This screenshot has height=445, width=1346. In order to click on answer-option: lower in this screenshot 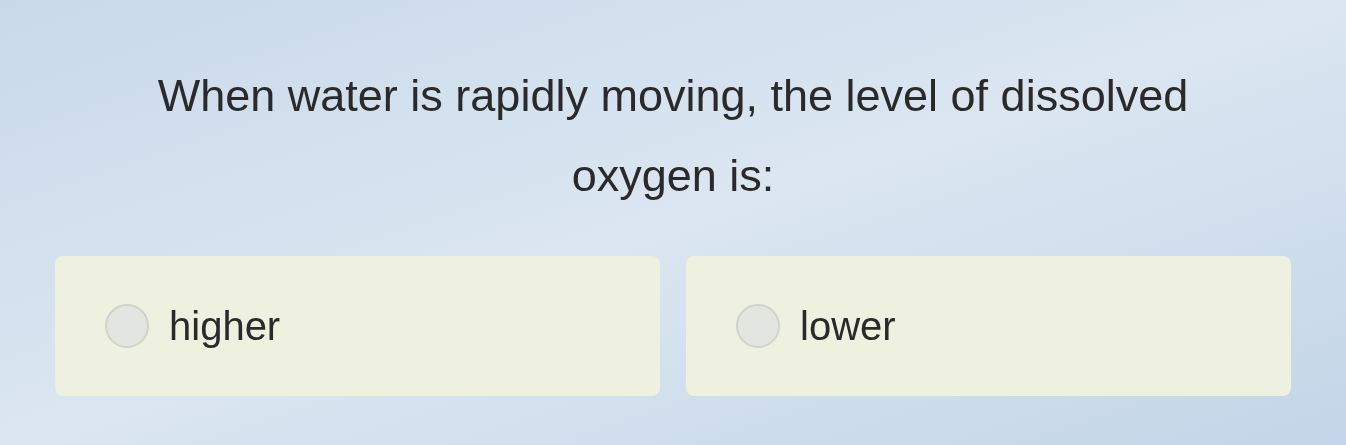, I will do `click(988, 326)`.